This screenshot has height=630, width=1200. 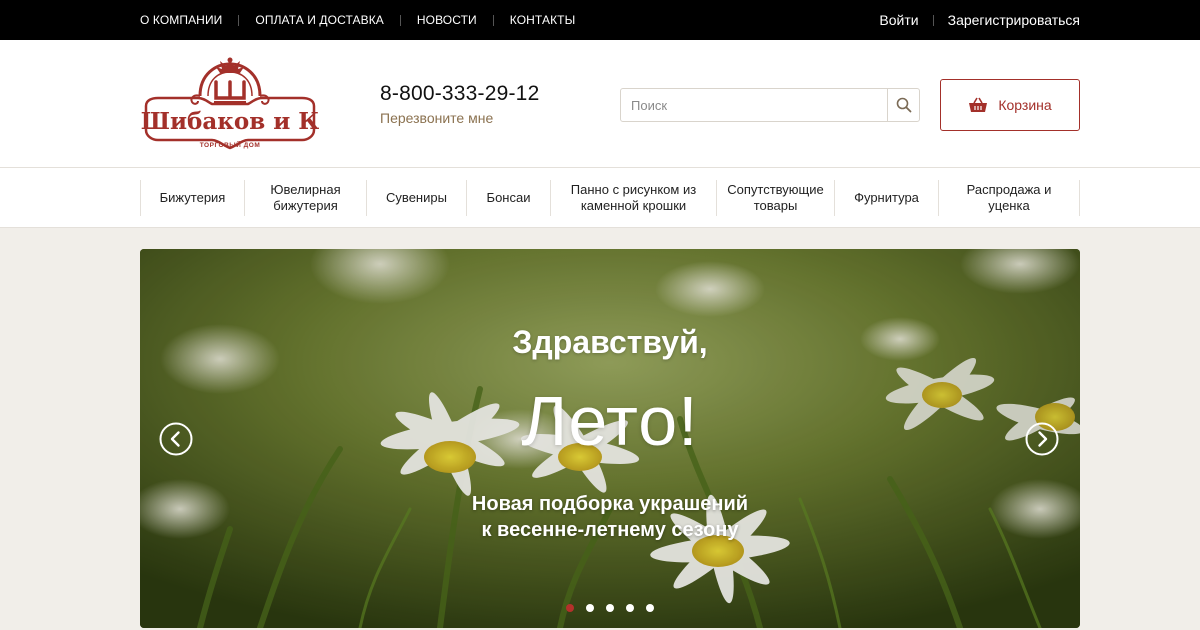 I want to click on category-fine-jewelry: Ювелирная бижутерия, so click(x=306, y=198).